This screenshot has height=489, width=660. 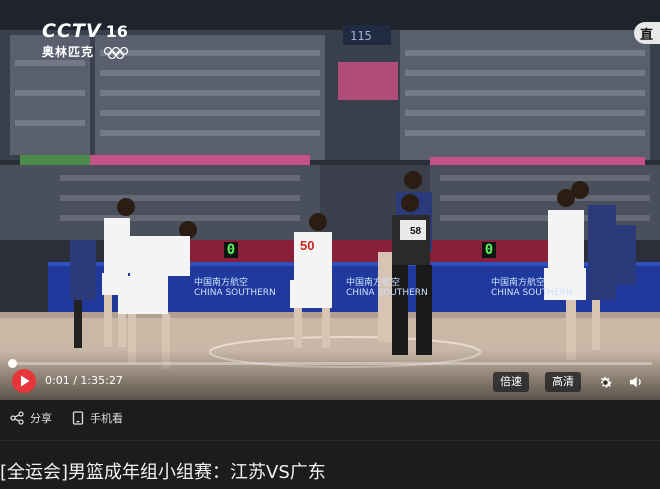 I want to click on led-scoreboard: 0 0, so click(x=360, y=250).